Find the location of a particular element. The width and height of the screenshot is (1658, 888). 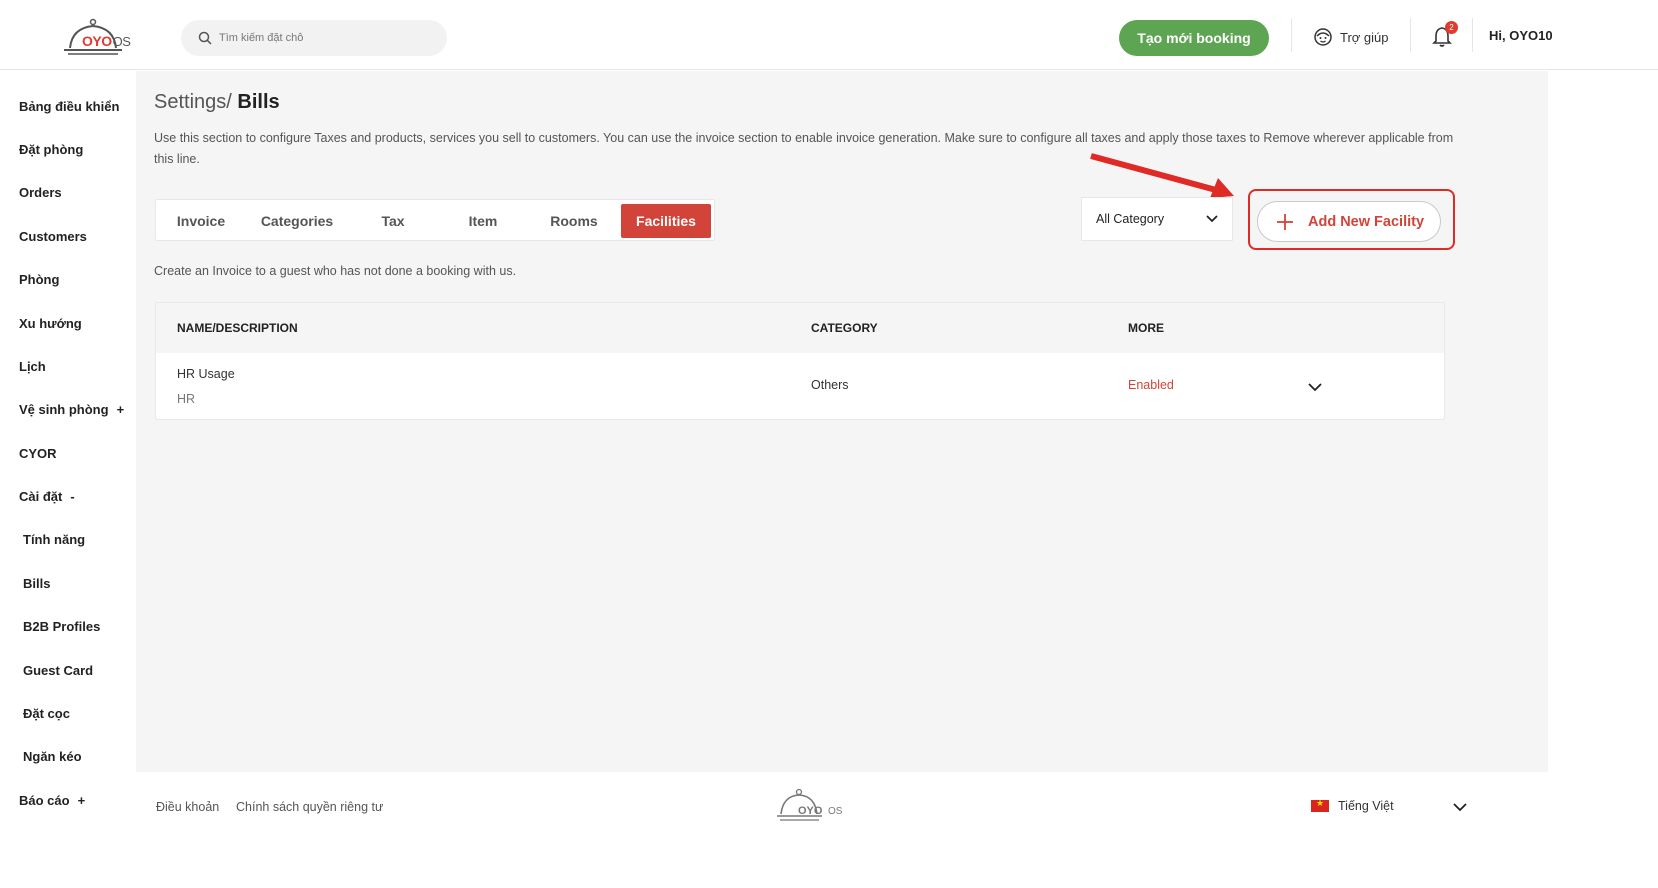

category-filter-dropdown: All Category is located at coordinates (1157, 219).